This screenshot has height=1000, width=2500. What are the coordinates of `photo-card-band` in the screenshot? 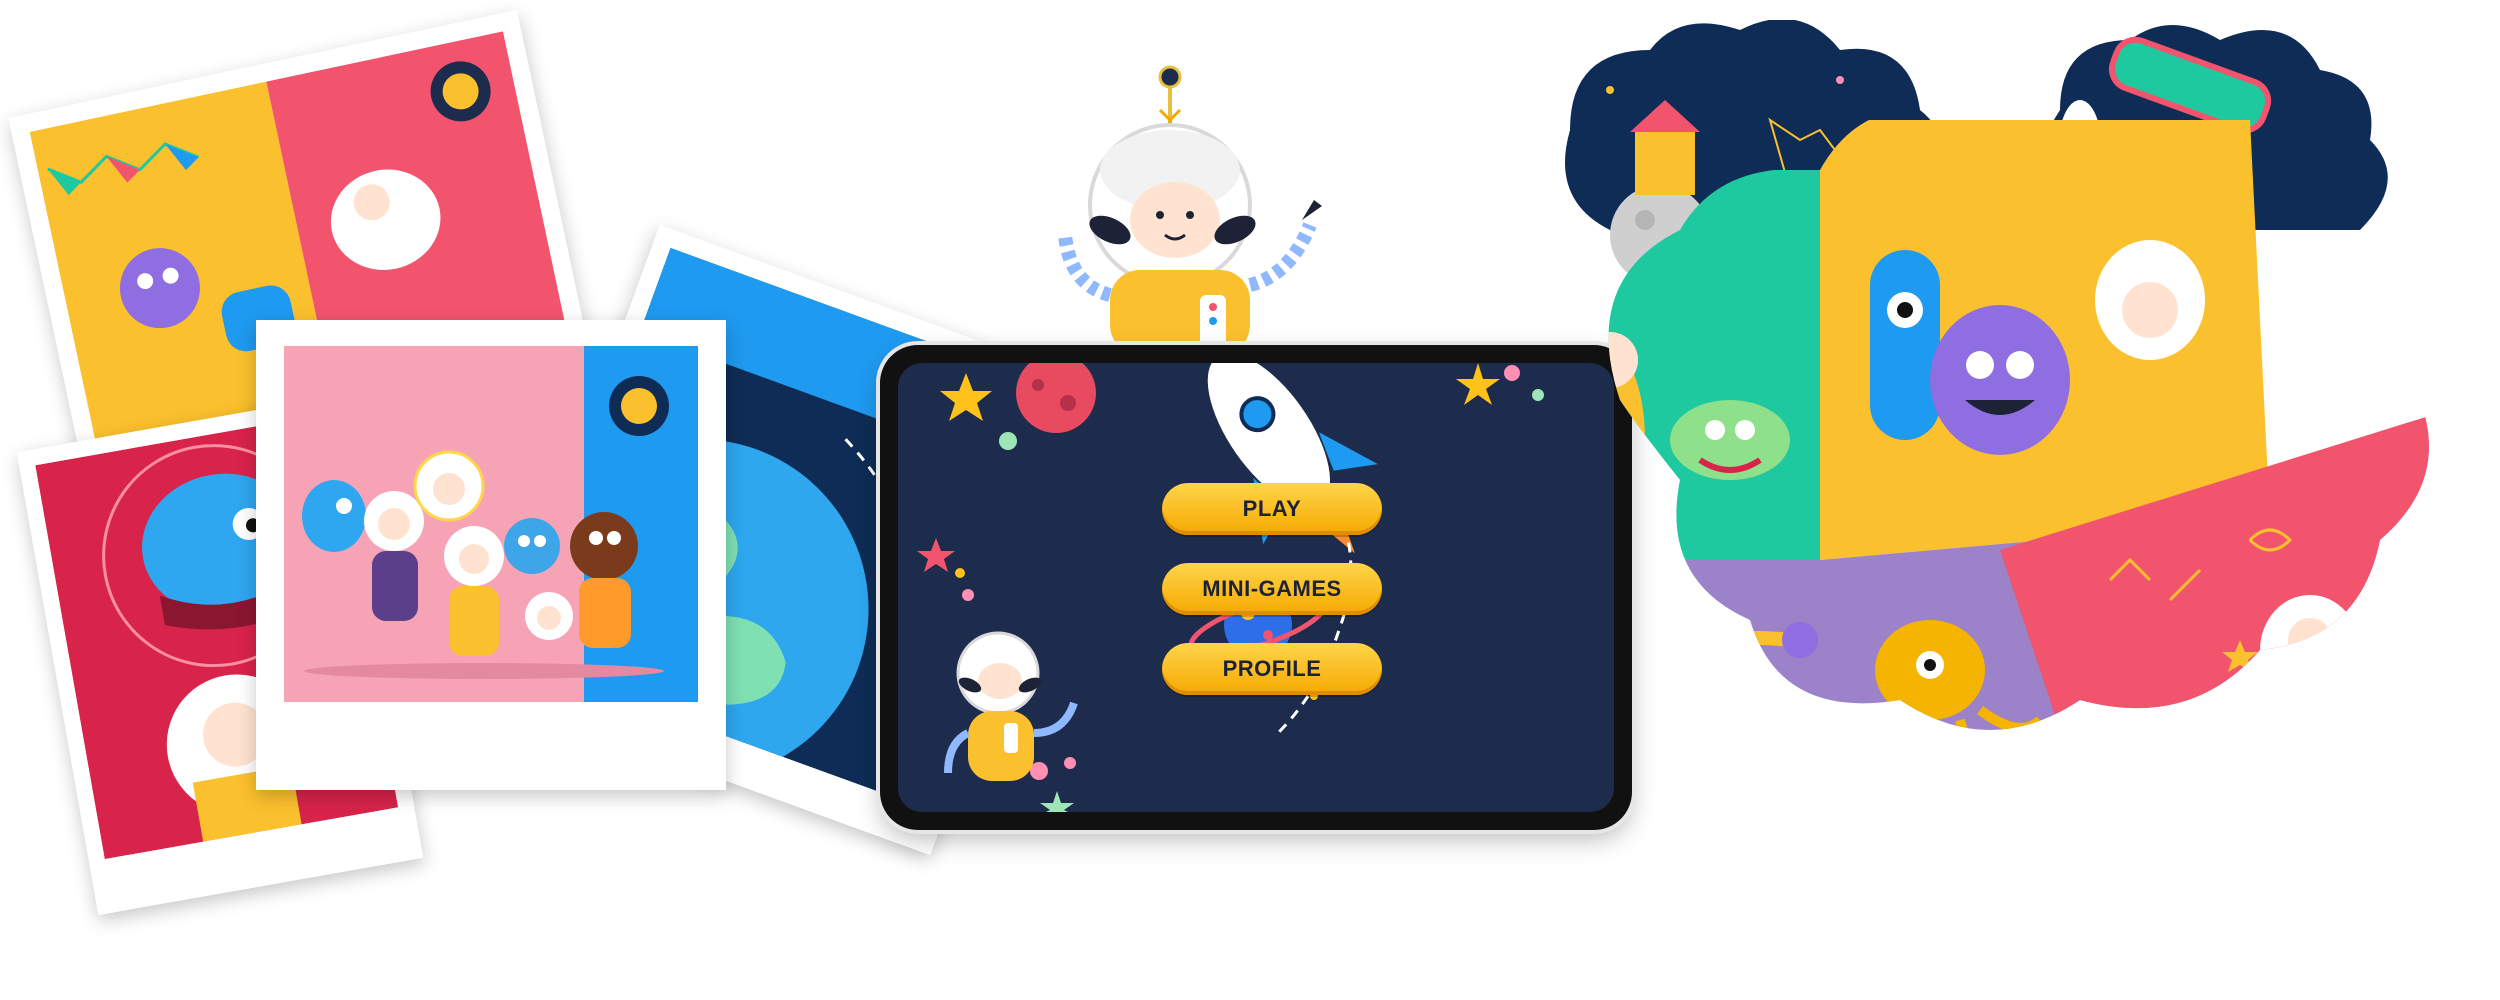 It's located at (491, 555).